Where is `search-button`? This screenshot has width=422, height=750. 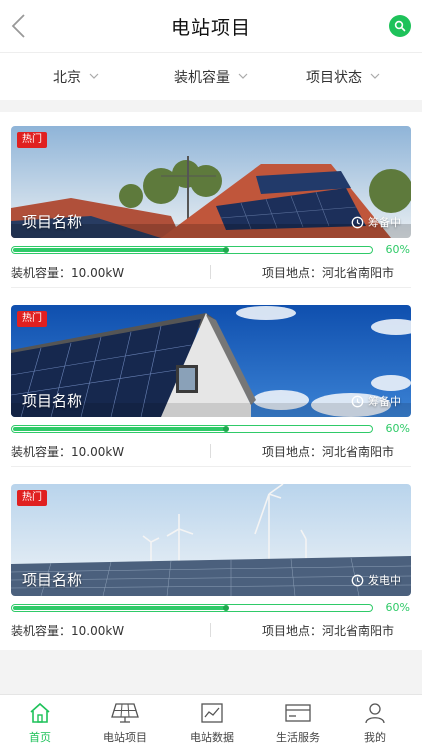
search-button is located at coordinates (400, 26).